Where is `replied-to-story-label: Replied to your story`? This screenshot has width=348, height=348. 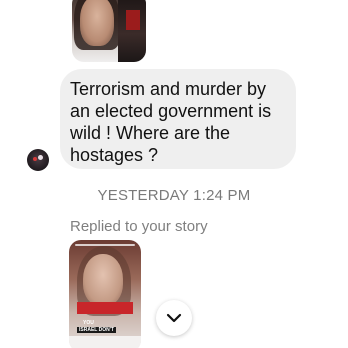
replied-to-story-label: Replied to your story is located at coordinates (139, 226).